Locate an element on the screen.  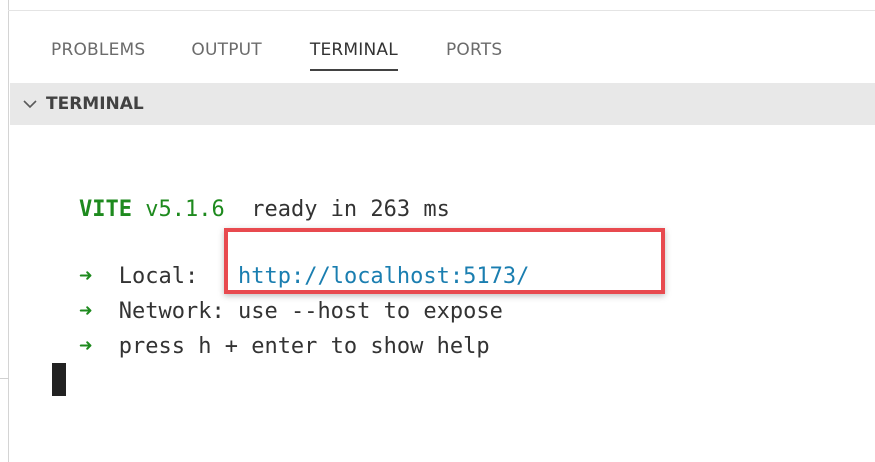
vite-name: VITE is located at coordinates (105, 209).